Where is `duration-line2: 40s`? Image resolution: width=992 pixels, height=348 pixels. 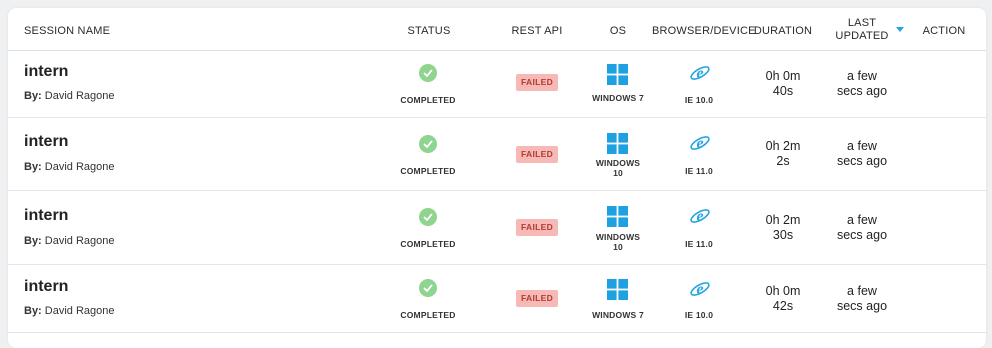
duration-line2: 40s is located at coordinates (783, 91).